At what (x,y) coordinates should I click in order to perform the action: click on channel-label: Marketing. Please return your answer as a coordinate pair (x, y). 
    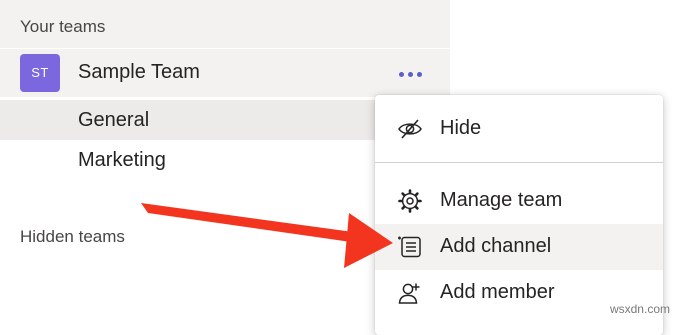
    Looking at the image, I should click on (122, 160).